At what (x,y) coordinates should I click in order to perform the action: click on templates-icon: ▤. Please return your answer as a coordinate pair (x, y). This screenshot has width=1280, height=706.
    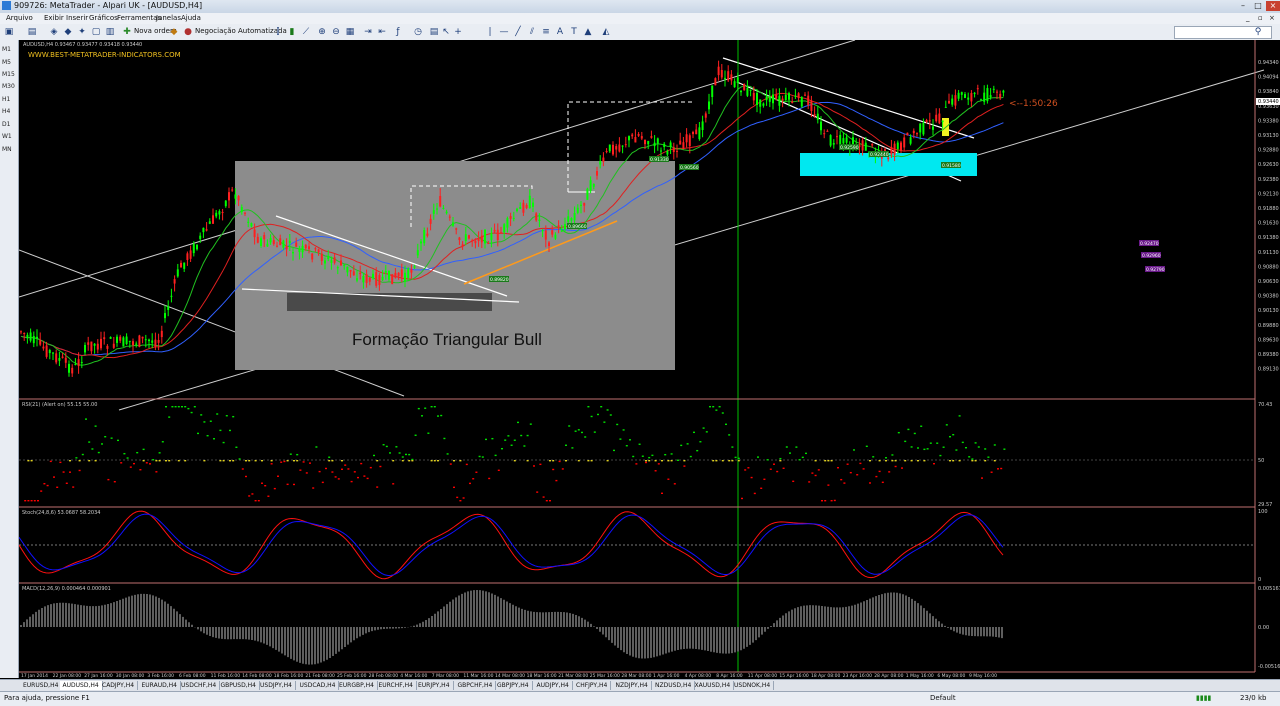
    Looking at the image, I should click on (434, 32).